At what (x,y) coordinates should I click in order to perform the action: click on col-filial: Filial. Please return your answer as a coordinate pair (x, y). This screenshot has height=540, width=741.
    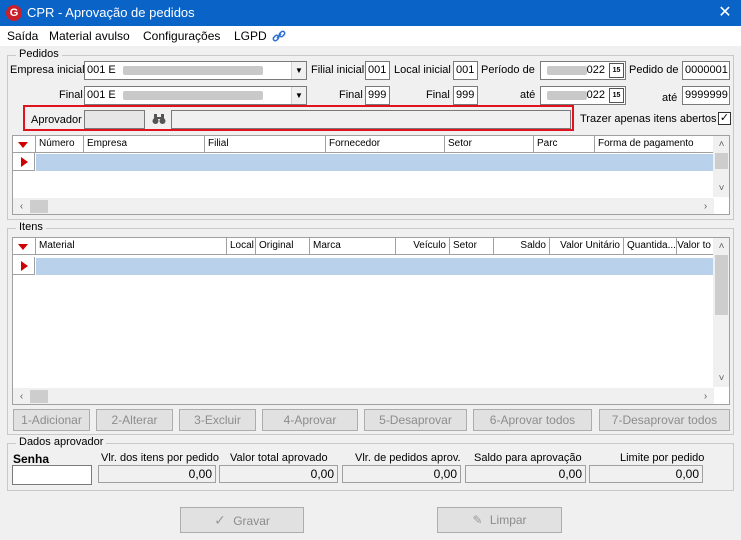
    Looking at the image, I should click on (265, 144).